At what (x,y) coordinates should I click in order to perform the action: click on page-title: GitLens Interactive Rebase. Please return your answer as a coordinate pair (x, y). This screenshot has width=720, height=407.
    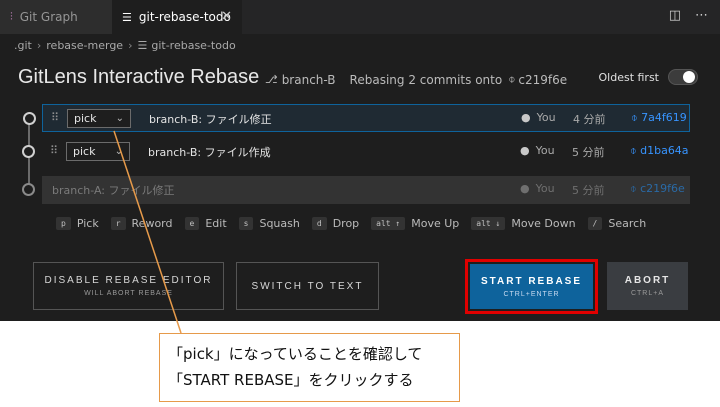
    Looking at the image, I should click on (139, 77).